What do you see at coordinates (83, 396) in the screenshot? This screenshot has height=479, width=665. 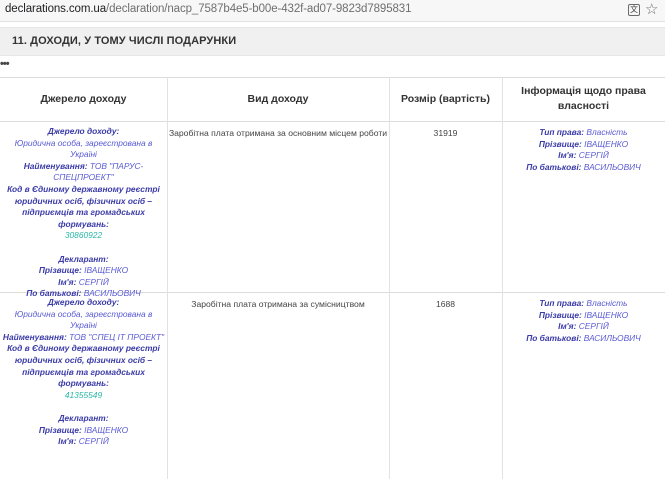 I see `code-value: 41355549` at bounding box center [83, 396].